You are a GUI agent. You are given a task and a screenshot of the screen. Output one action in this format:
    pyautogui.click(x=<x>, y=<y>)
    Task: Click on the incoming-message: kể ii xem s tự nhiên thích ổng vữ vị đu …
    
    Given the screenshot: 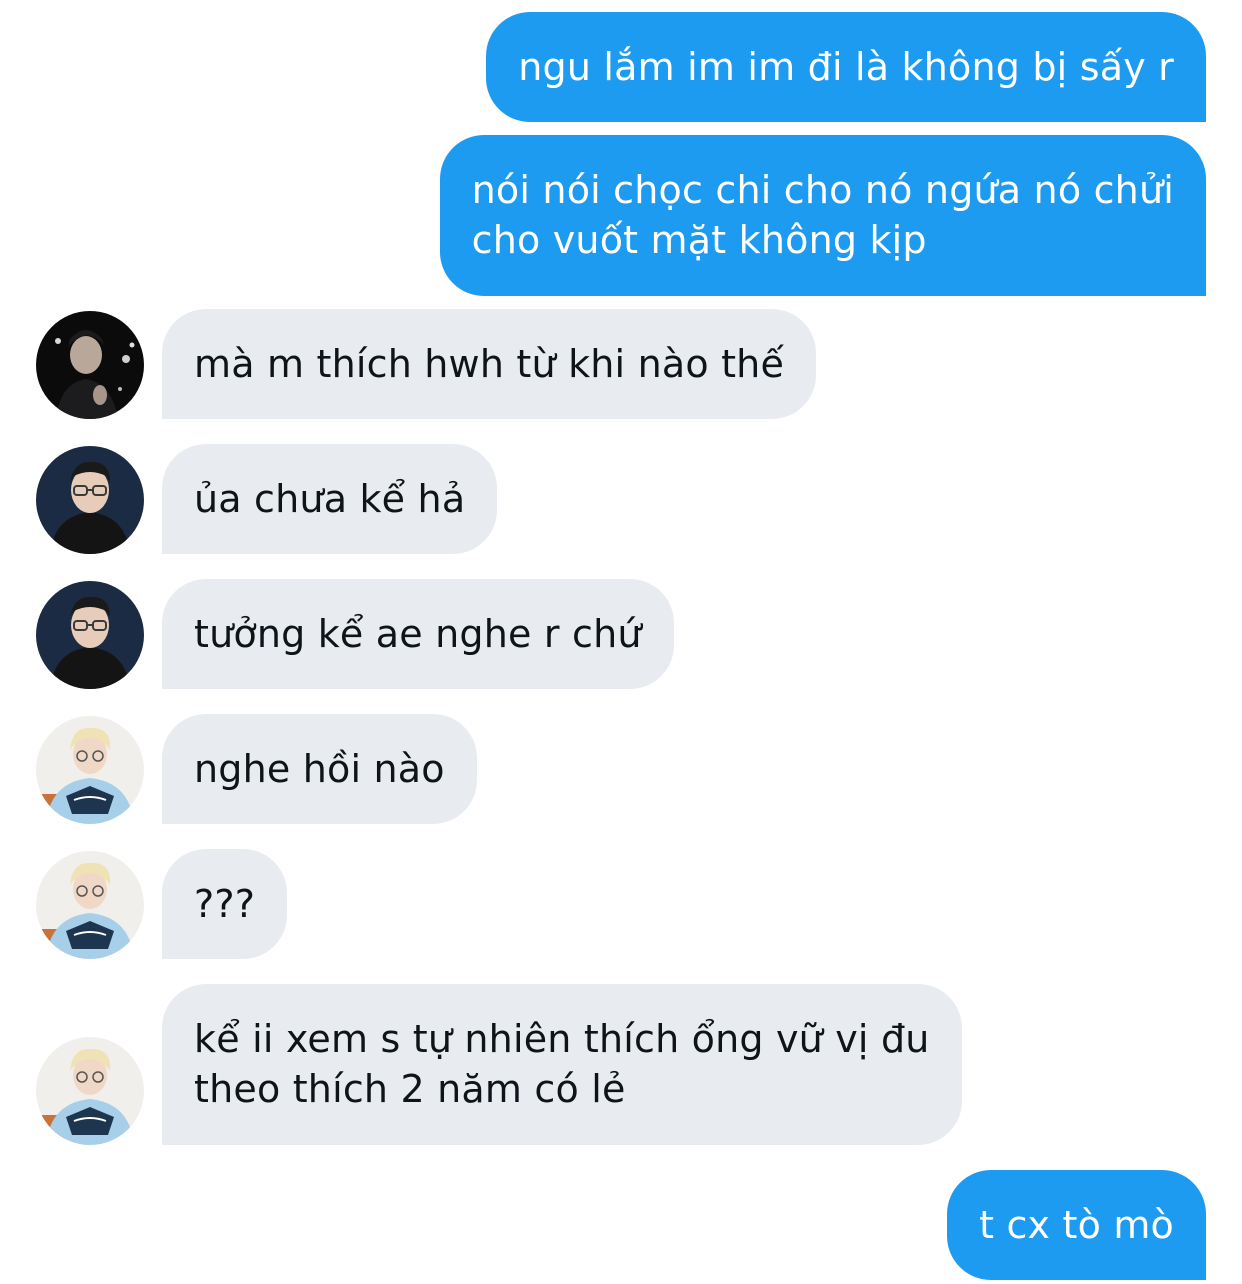 What is the action you would take?
    pyautogui.click(x=562, y=1064)
    